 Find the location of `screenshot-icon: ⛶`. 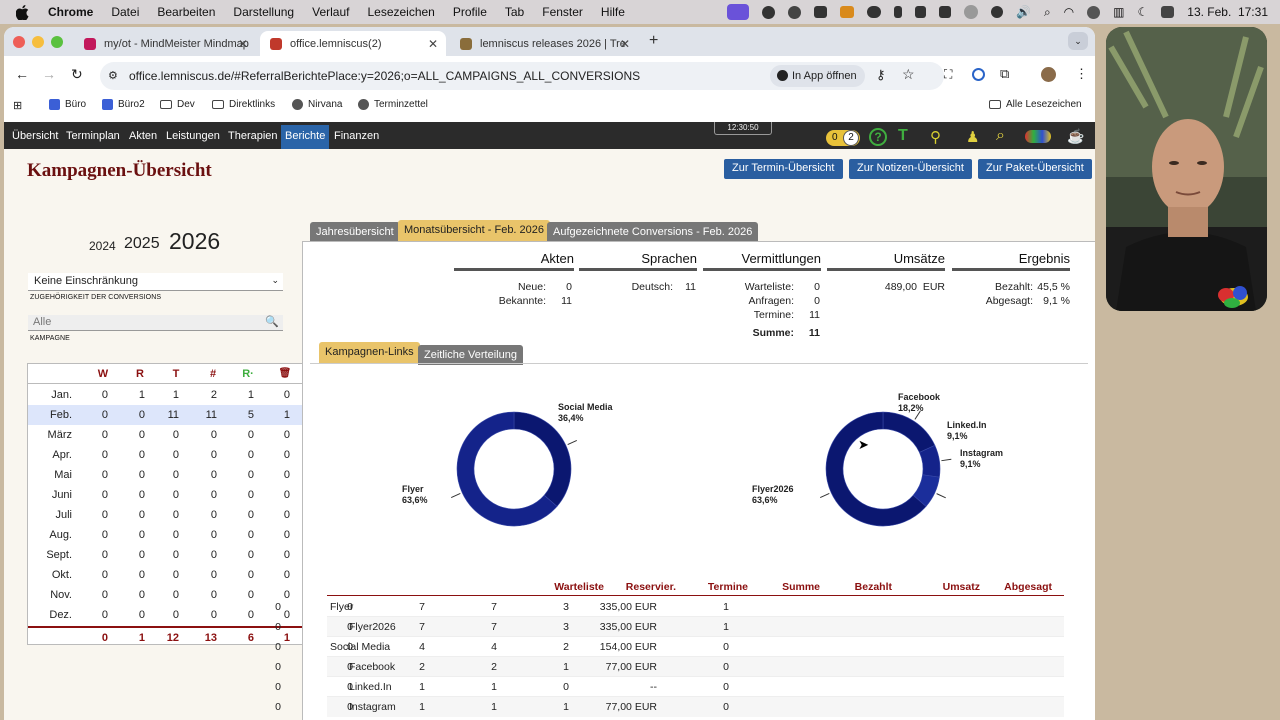

screenshot-icon: ⛶ is located at coordinates (948, 74).